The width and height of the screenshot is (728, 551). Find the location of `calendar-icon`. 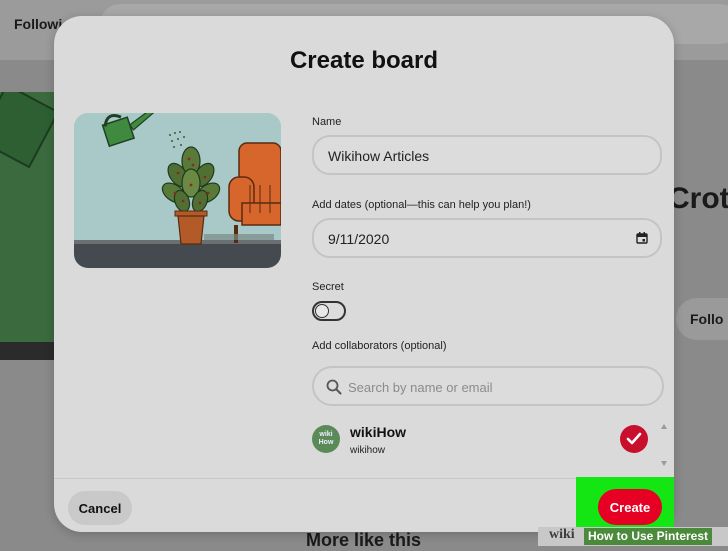

calendar-icon is located at coordinates (642, 238).